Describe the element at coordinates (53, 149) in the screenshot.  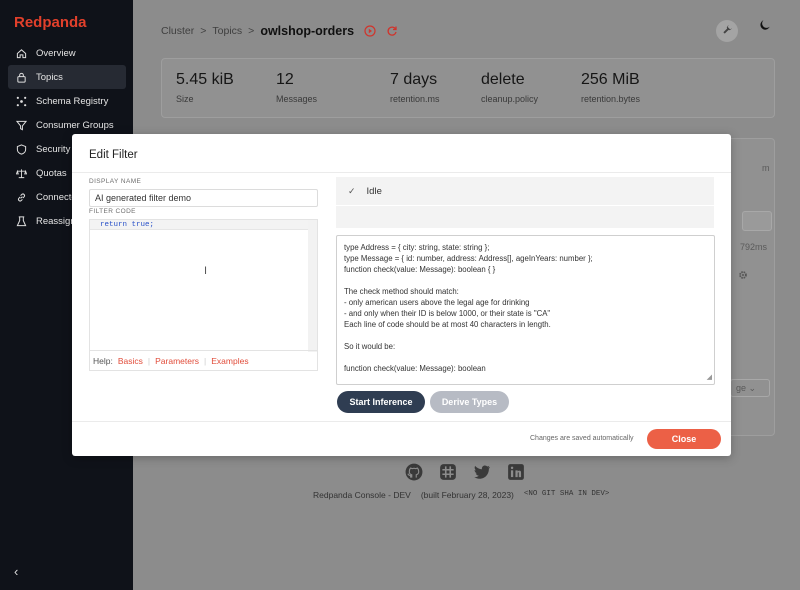
I see `sidebar-item-label: Security` at that location.